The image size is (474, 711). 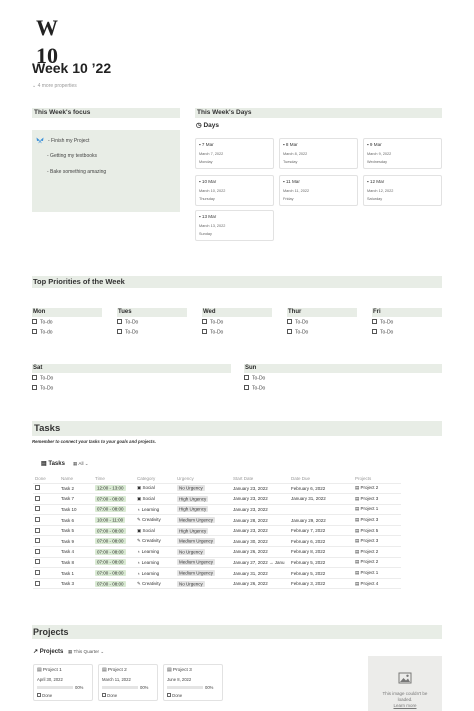 I want to click on tasks-view-filter: ▦ All ⌄, so click(x=81, y=464).